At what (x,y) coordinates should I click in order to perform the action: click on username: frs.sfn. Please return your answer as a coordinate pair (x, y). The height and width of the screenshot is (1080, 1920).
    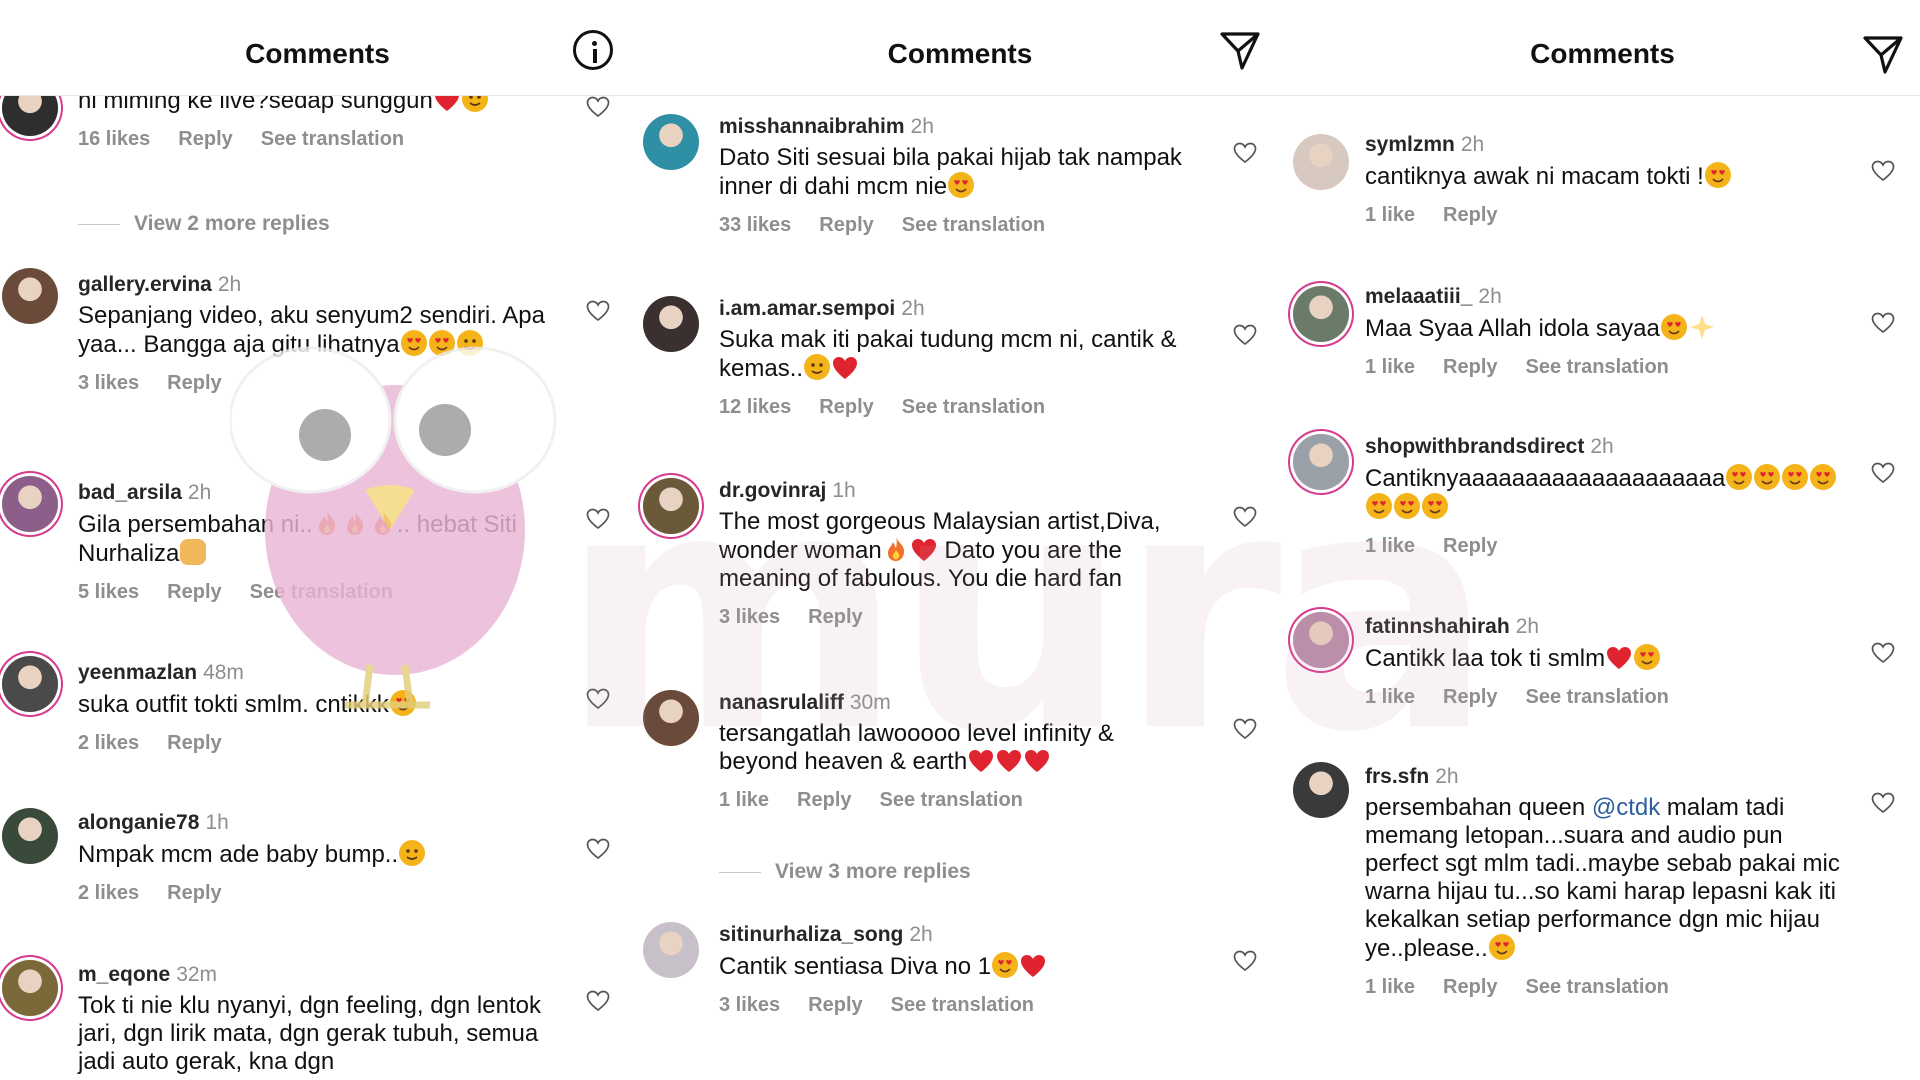
    Looking at the image, I should click on (1397, 776).